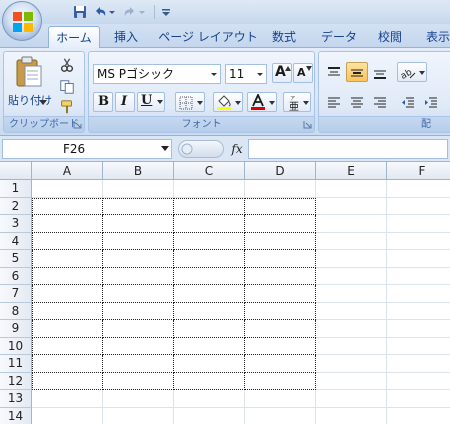 Image resolution: width=450 pixels, height=424 pixels. I want to click on cell-e10, so click(351, 346).